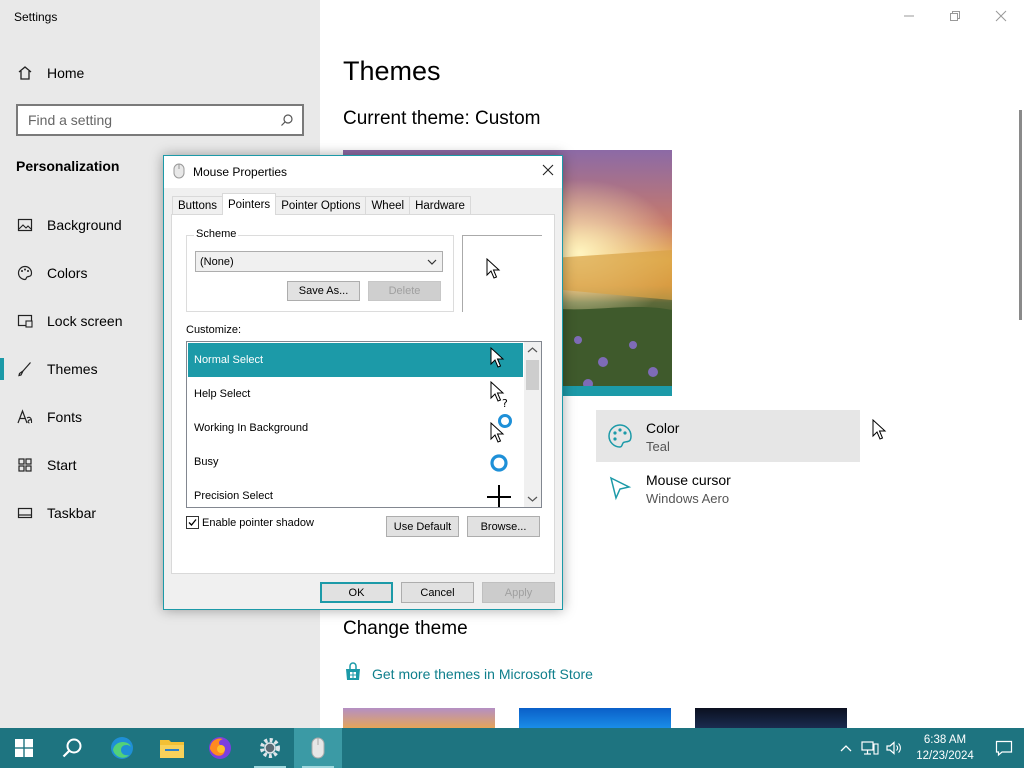 The image size is (1024, 768). Describe the element at coordinates (197, 205) in the screenshot. I see `tab-buttons: Buttons` at that location.